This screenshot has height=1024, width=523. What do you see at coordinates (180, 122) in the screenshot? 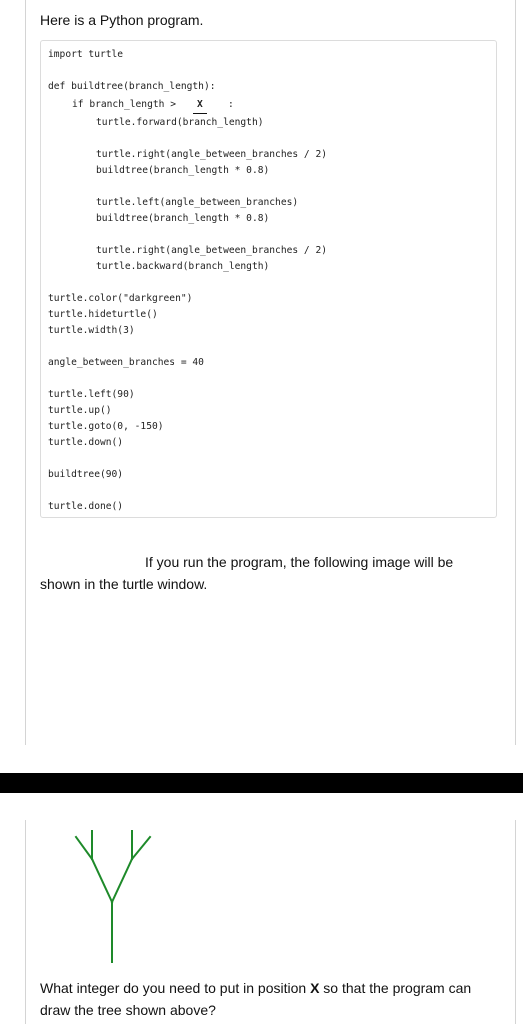
I see `code-line: turtle.forward(branch_length)` at bounding box center [180, 122].